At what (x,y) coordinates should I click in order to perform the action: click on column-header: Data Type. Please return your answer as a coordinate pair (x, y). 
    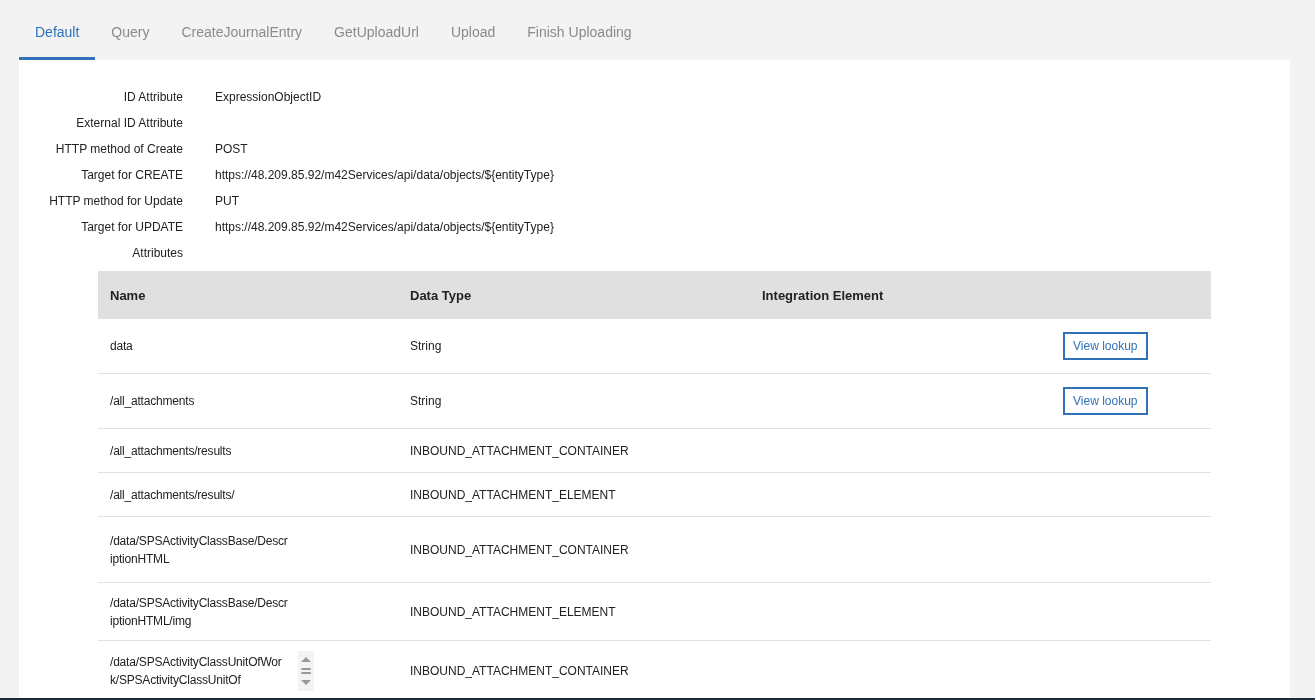
    Looking at the image, I should click on (441, 295).